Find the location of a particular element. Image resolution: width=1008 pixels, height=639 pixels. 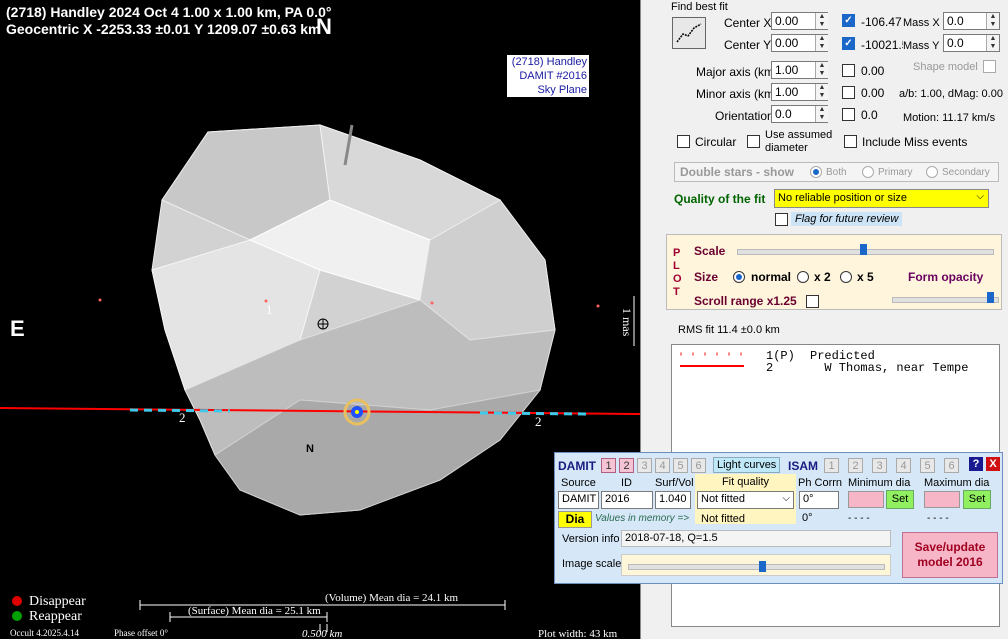

id-field: 2016 is located at coordinates (627, 500).